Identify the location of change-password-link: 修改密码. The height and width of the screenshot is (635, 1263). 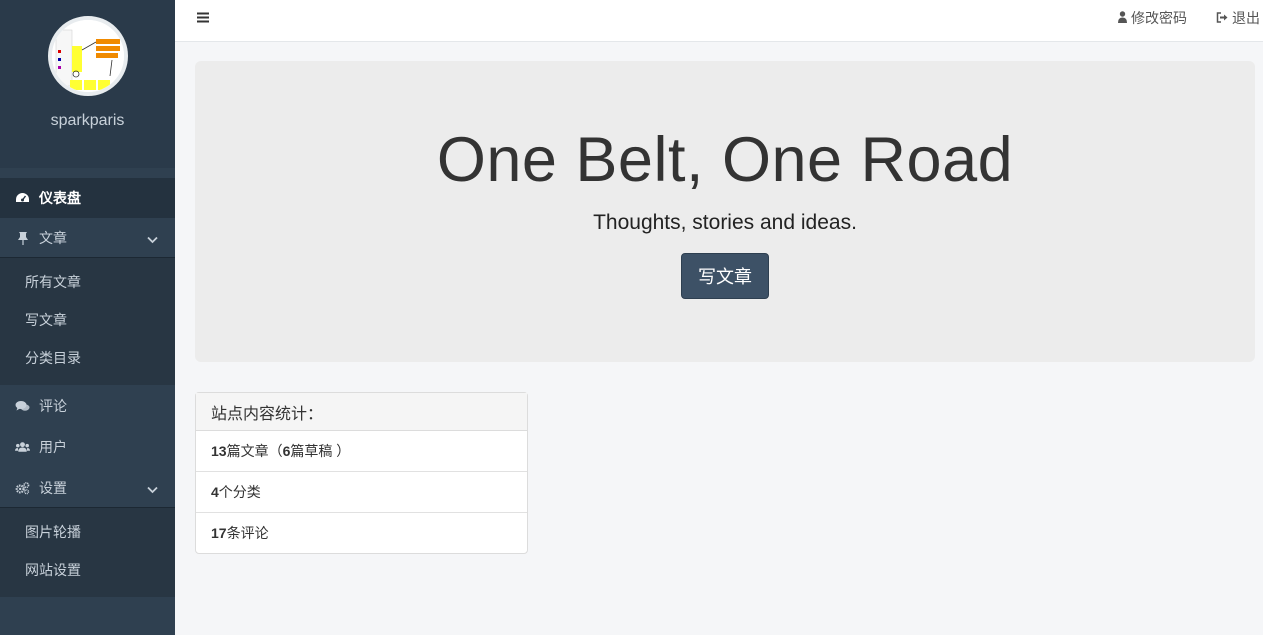
(1152, 18).